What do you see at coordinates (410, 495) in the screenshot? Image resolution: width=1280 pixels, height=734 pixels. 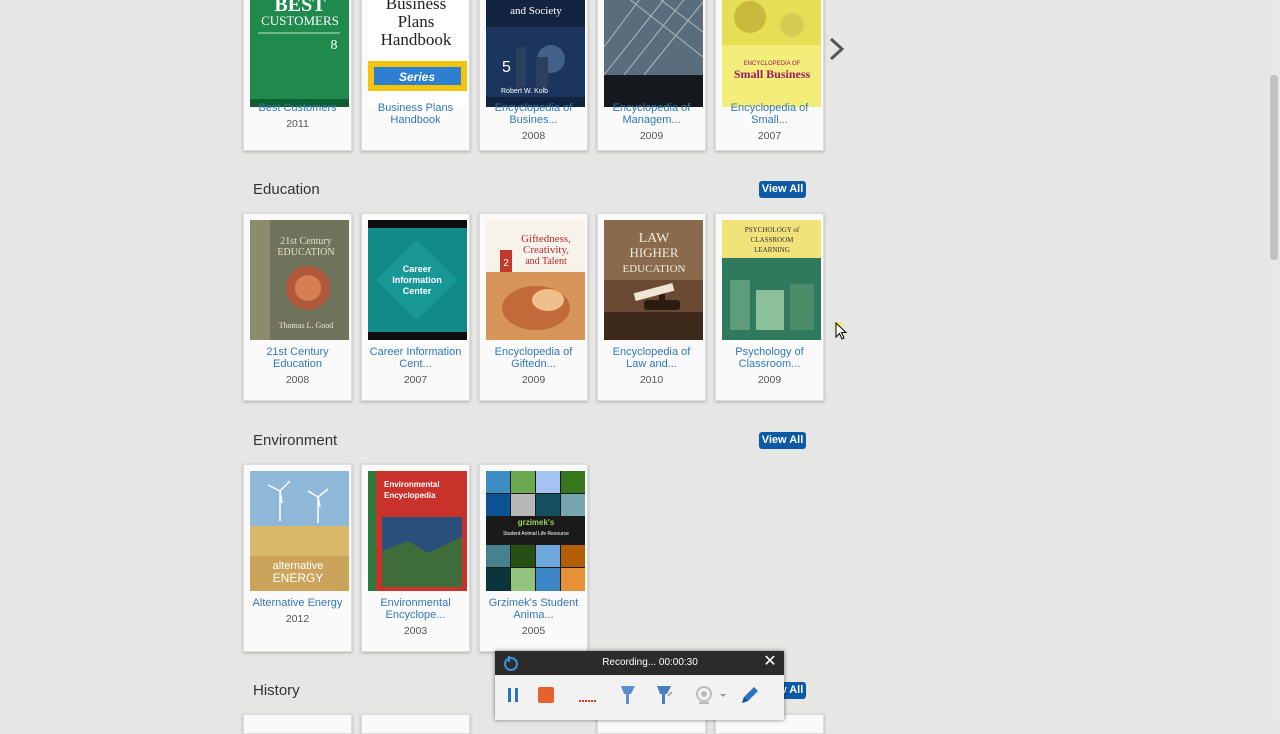 I see `cover-env-line2: Encyclopedia` at bounding box center [410, 495].